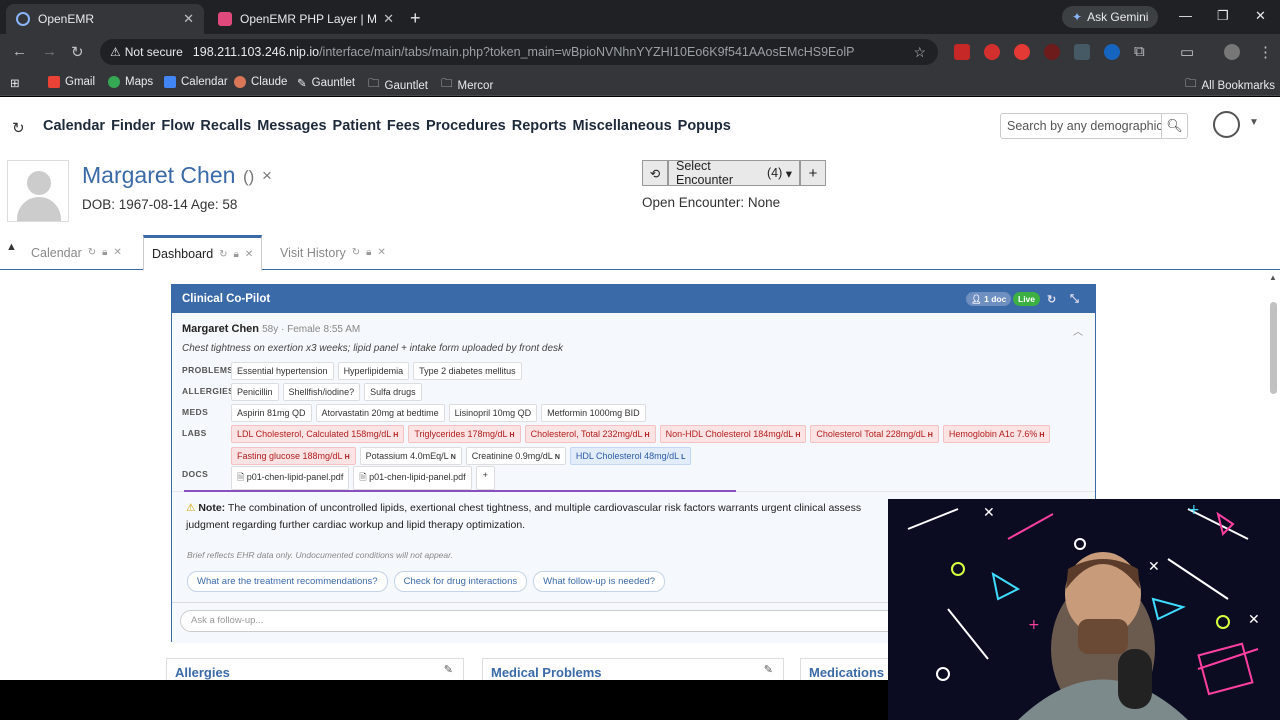 This screenshot has height=720, width=1280. I want to click on lab-chip: Hemoglobin A1c 7.6% H, so click(996, 434).